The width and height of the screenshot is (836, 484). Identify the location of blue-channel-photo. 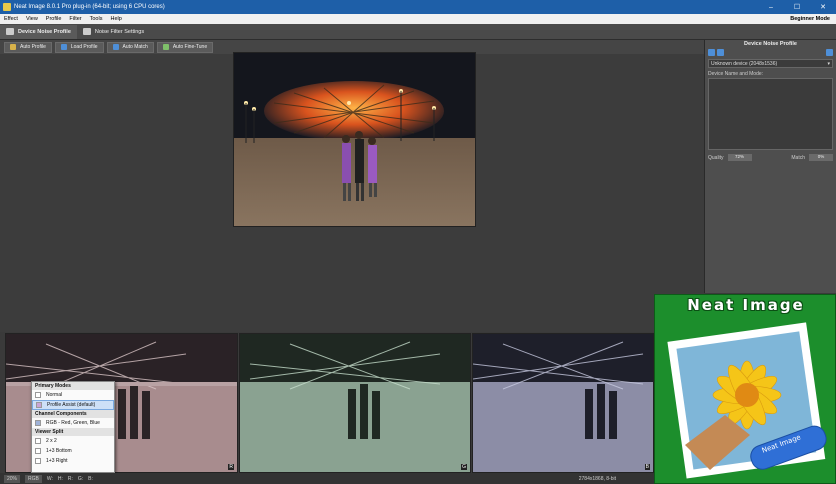
(563, 403).